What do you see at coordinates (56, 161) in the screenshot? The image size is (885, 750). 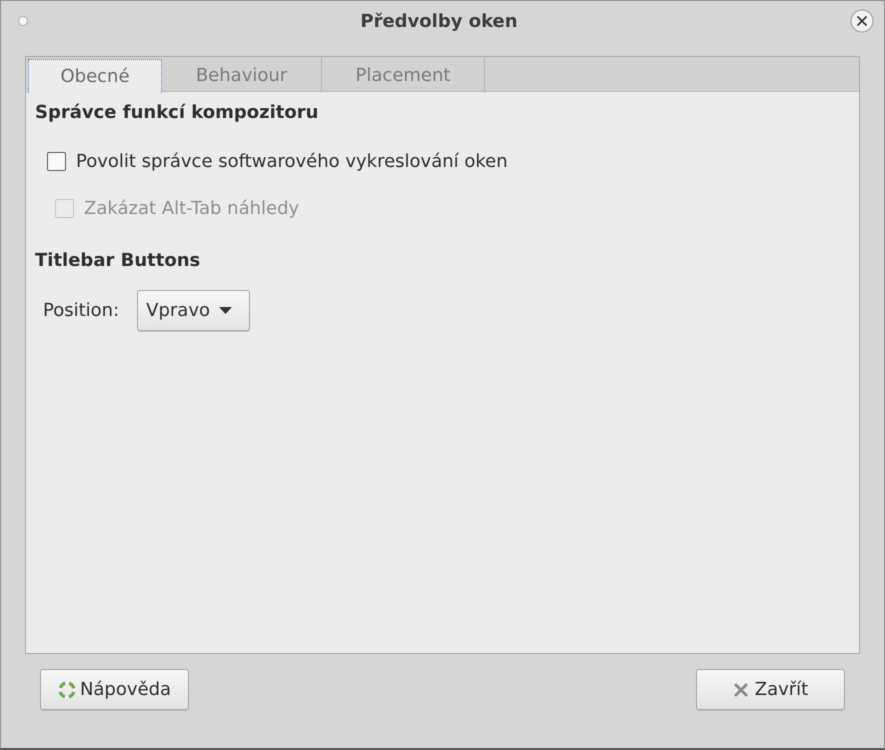 I see `checkbox` at bounding box center [56, 161].